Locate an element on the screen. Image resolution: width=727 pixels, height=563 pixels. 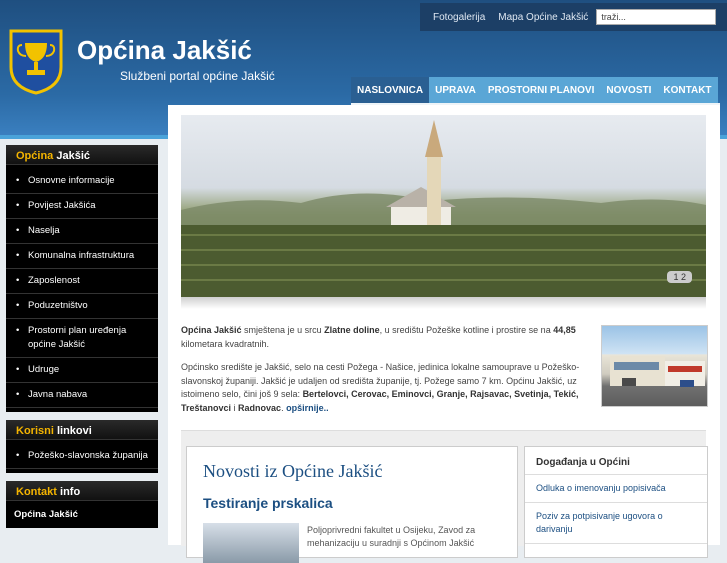
opcina-title-accent: Općina is located at coordinates (35, 156).